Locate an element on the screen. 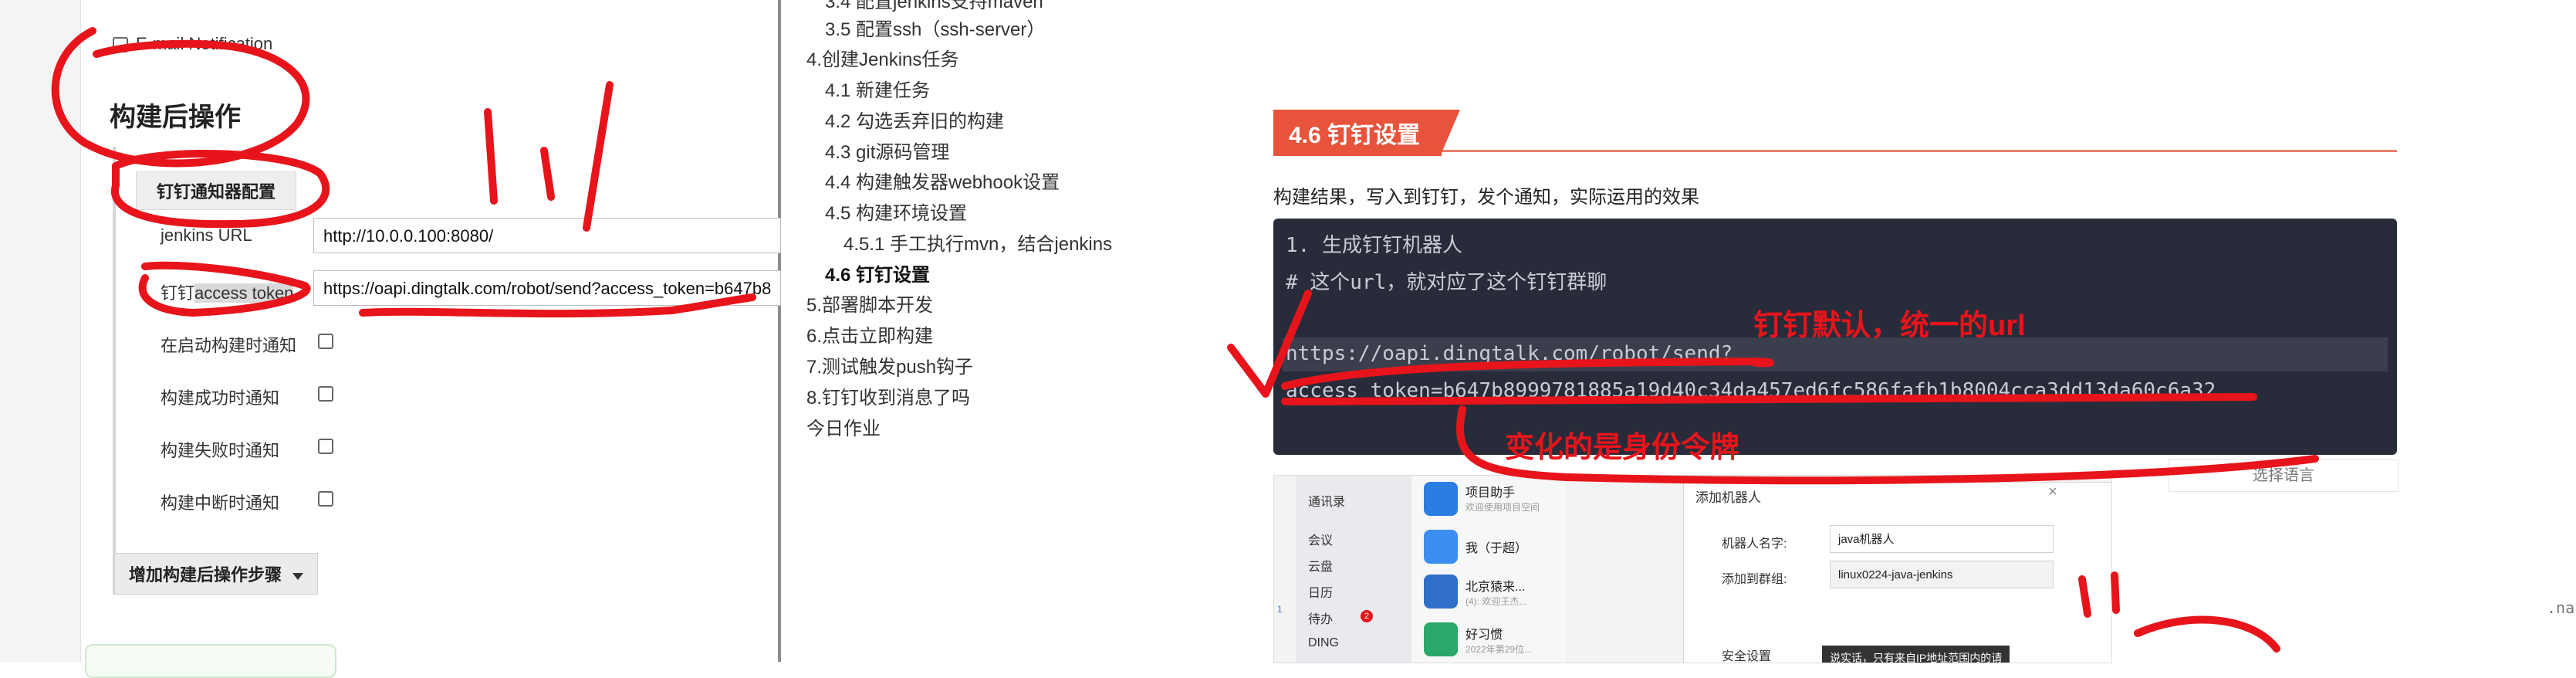 The height and width of the screenshot is (678, 2576). notify-on-abort-label: 构建中断时通知 is located at coordinates (220, 503).